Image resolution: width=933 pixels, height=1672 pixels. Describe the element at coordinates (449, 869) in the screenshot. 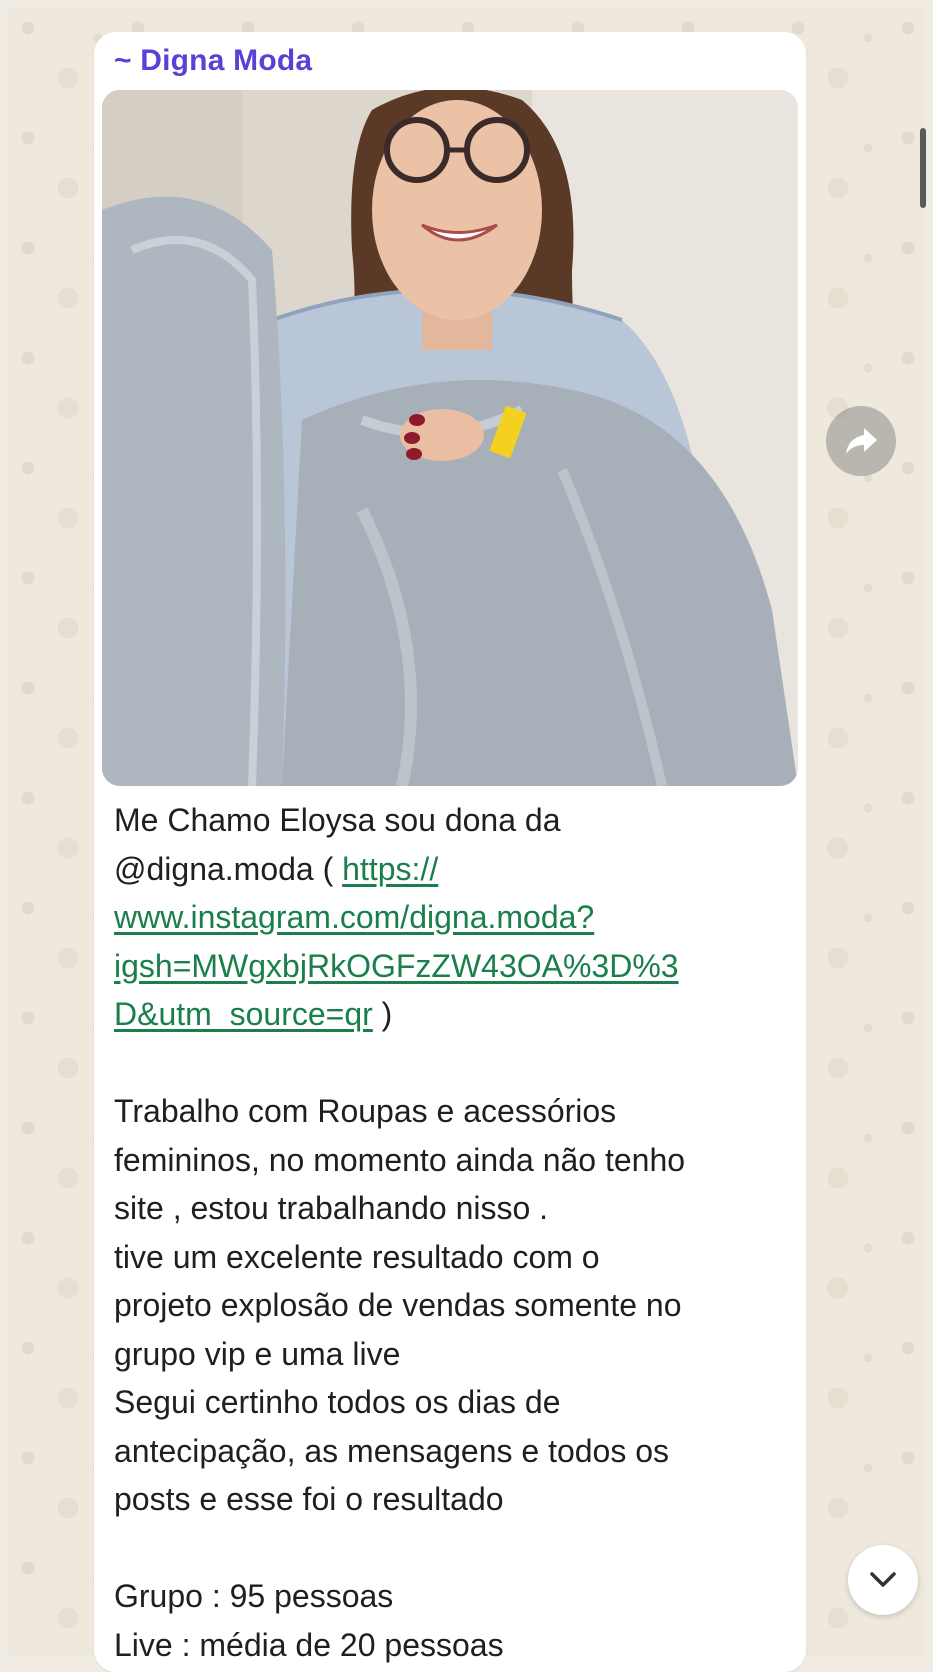

I see `message-line: @digna.moda ( https://` at that location.